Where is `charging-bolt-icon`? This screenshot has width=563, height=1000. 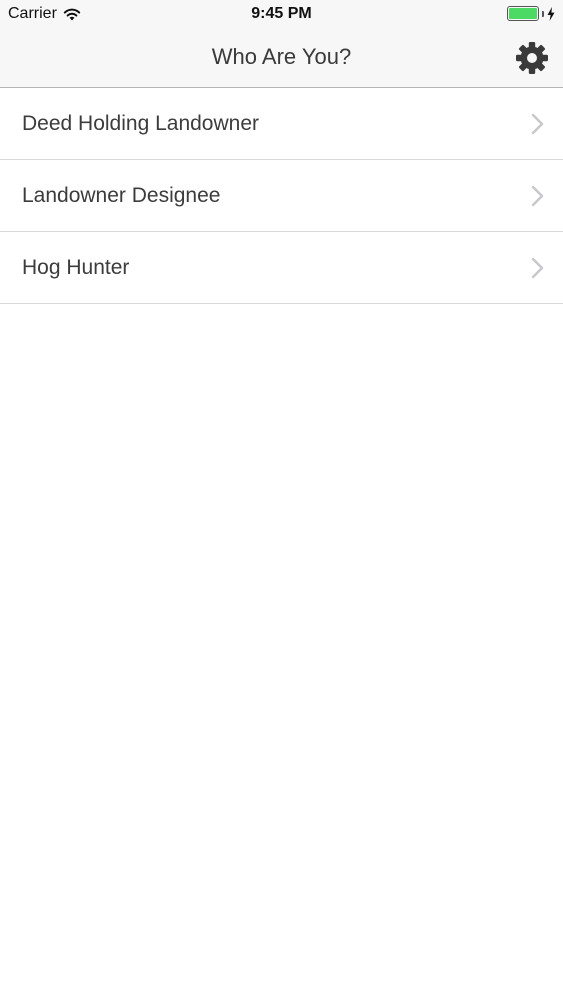 charging-bolt-icon is located at coordinates (551, 13).